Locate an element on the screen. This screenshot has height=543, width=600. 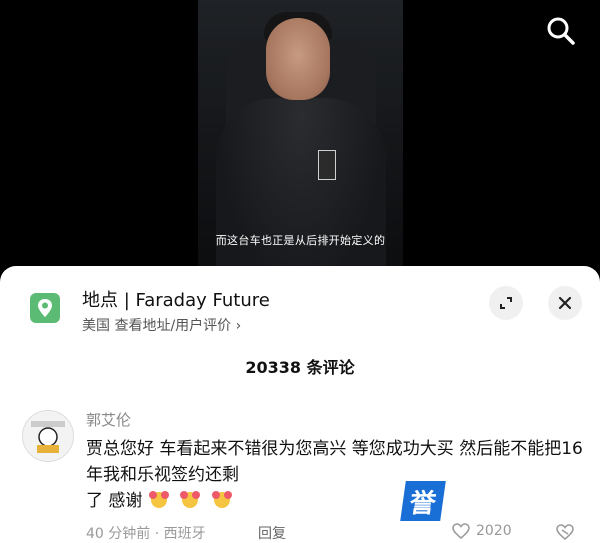
like-count: 2020 is located at coordinates (494, 531).